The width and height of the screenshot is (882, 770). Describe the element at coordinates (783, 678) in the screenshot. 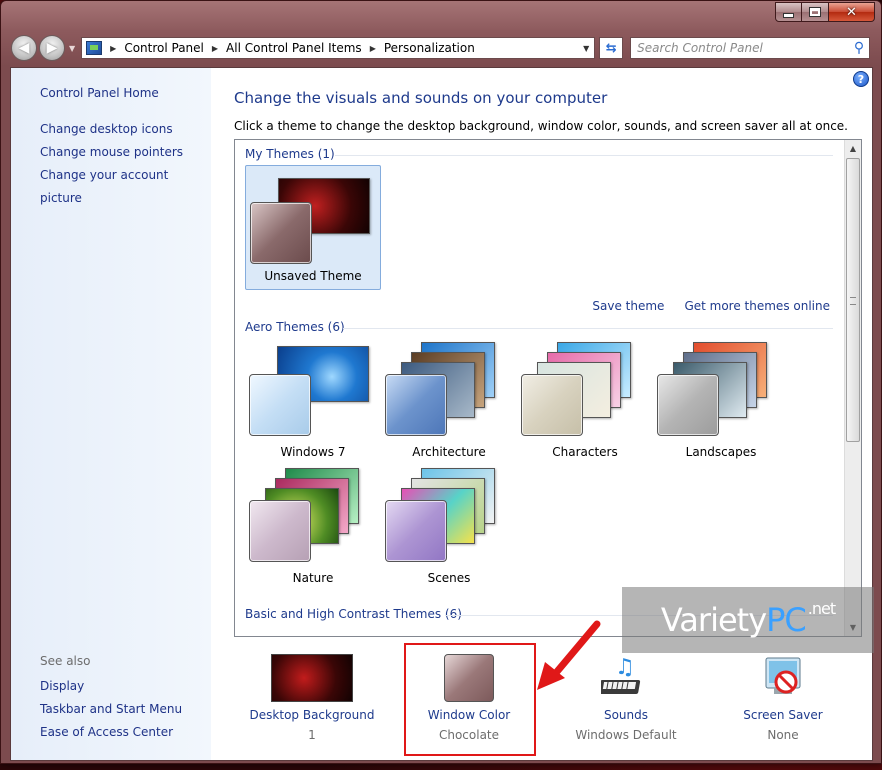

I see `screen-saver-icon` at that location.